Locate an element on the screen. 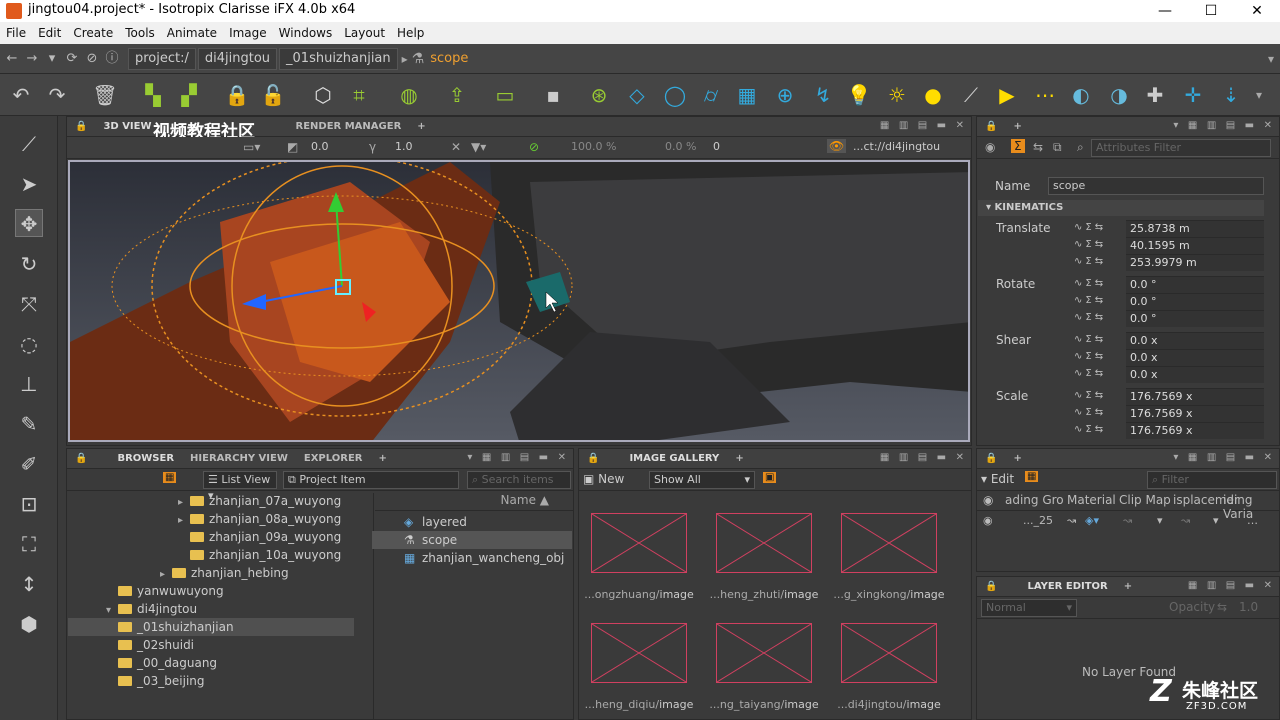 The height and width of the screenshot is (720, 1280). shear-z-field: 0.0 x is located at coordinates (1195, 374).